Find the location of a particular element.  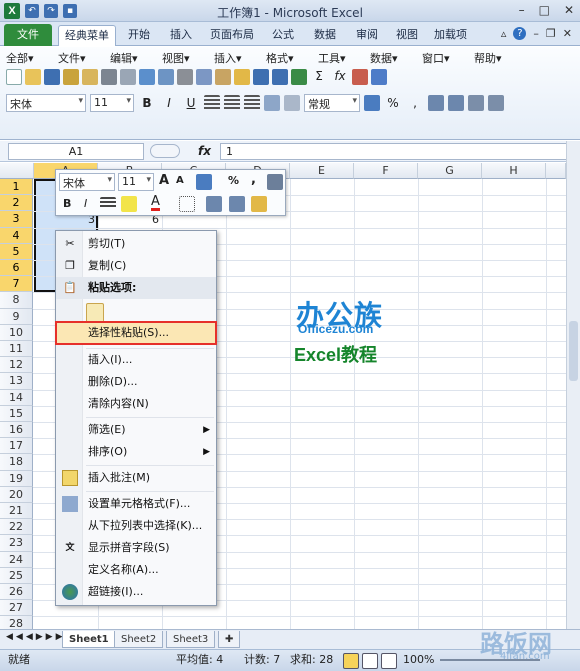

cut-icon is located at coordinates (185, 77).